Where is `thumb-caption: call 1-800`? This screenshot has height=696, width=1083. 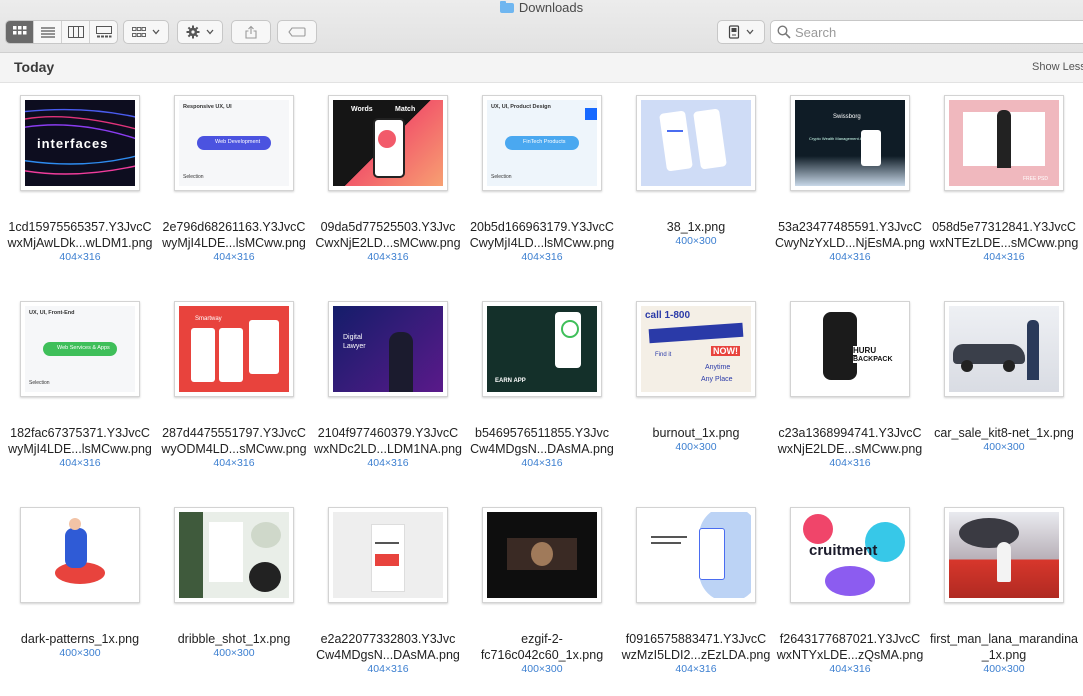 thumb-caption: call 1-800 is located at coordinates (668, 315).